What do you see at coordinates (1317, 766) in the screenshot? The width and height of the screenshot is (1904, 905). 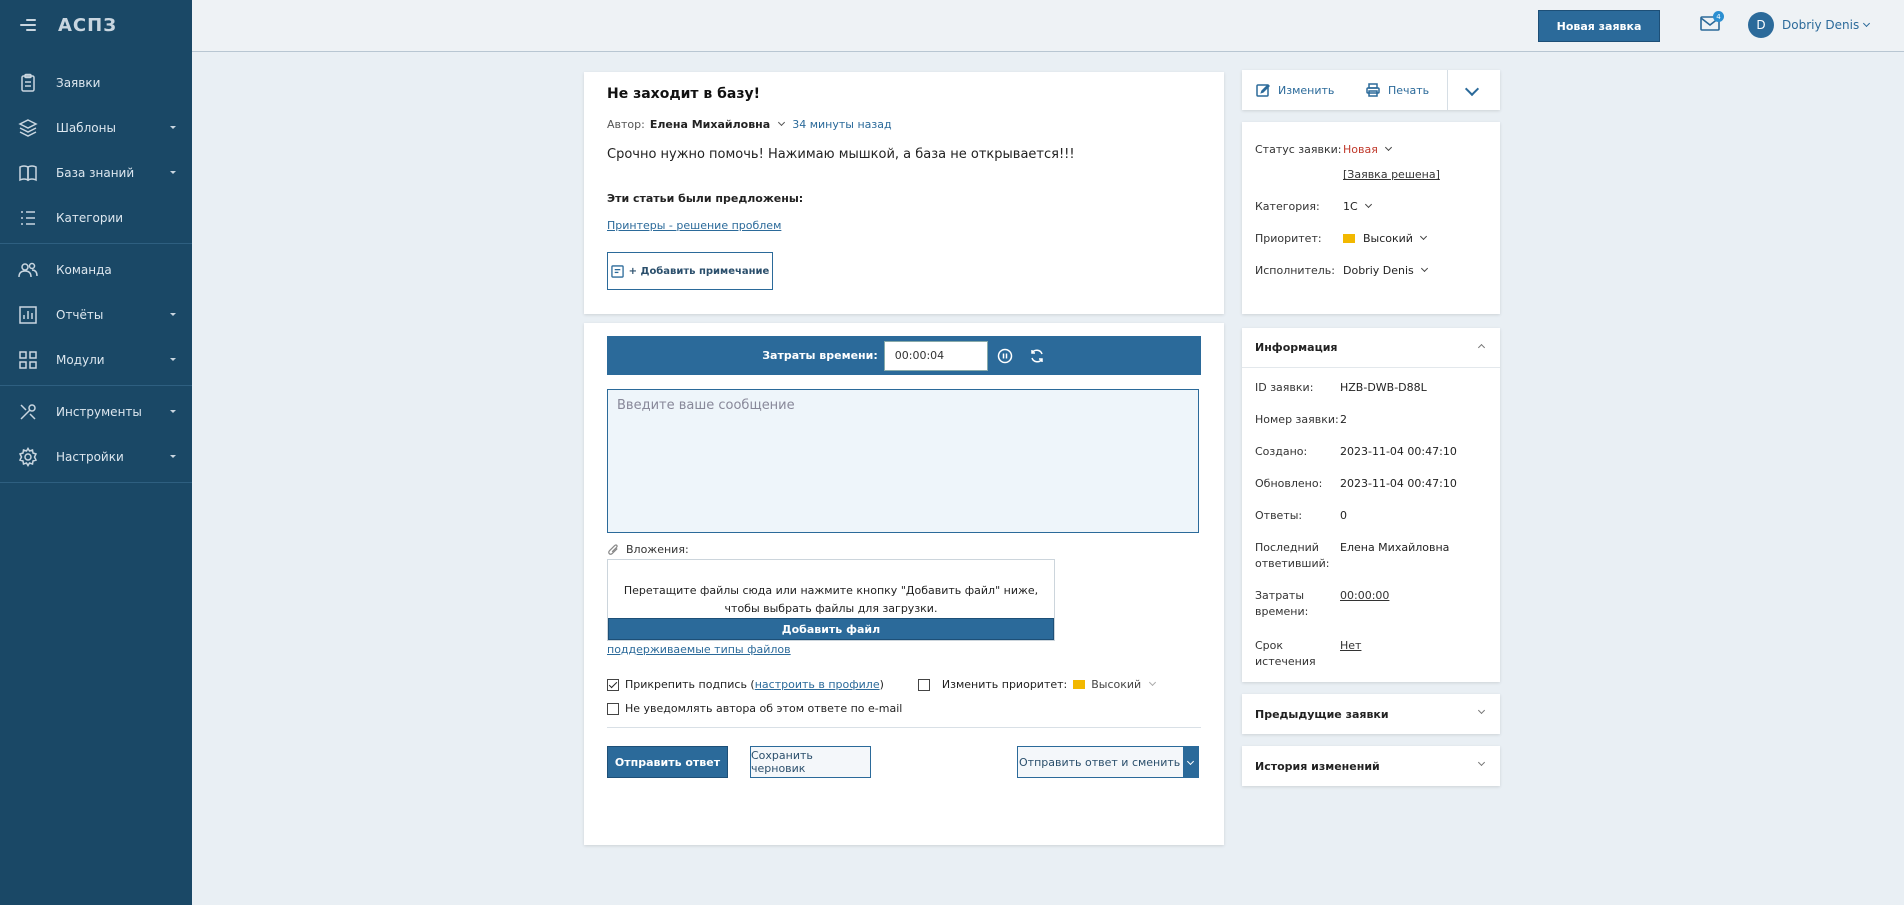 I see `change-history-title: История изменений` at bounding box center [1317, 766].